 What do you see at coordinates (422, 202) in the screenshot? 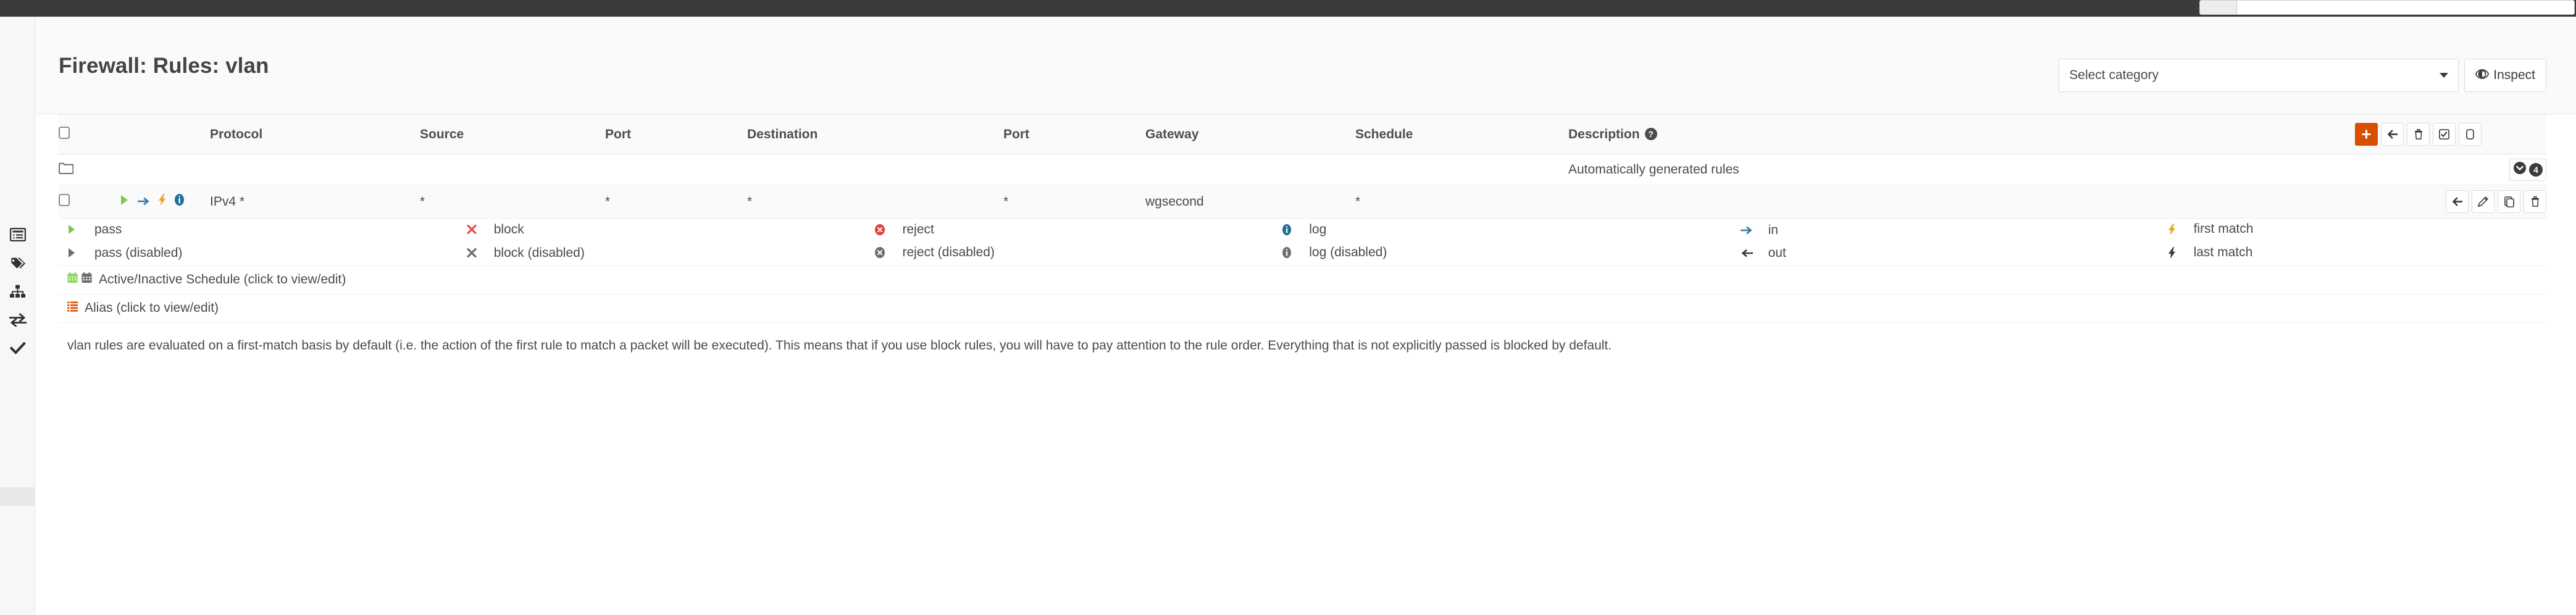
I see `rule-source-value: *` at bounding box center [422, 202].